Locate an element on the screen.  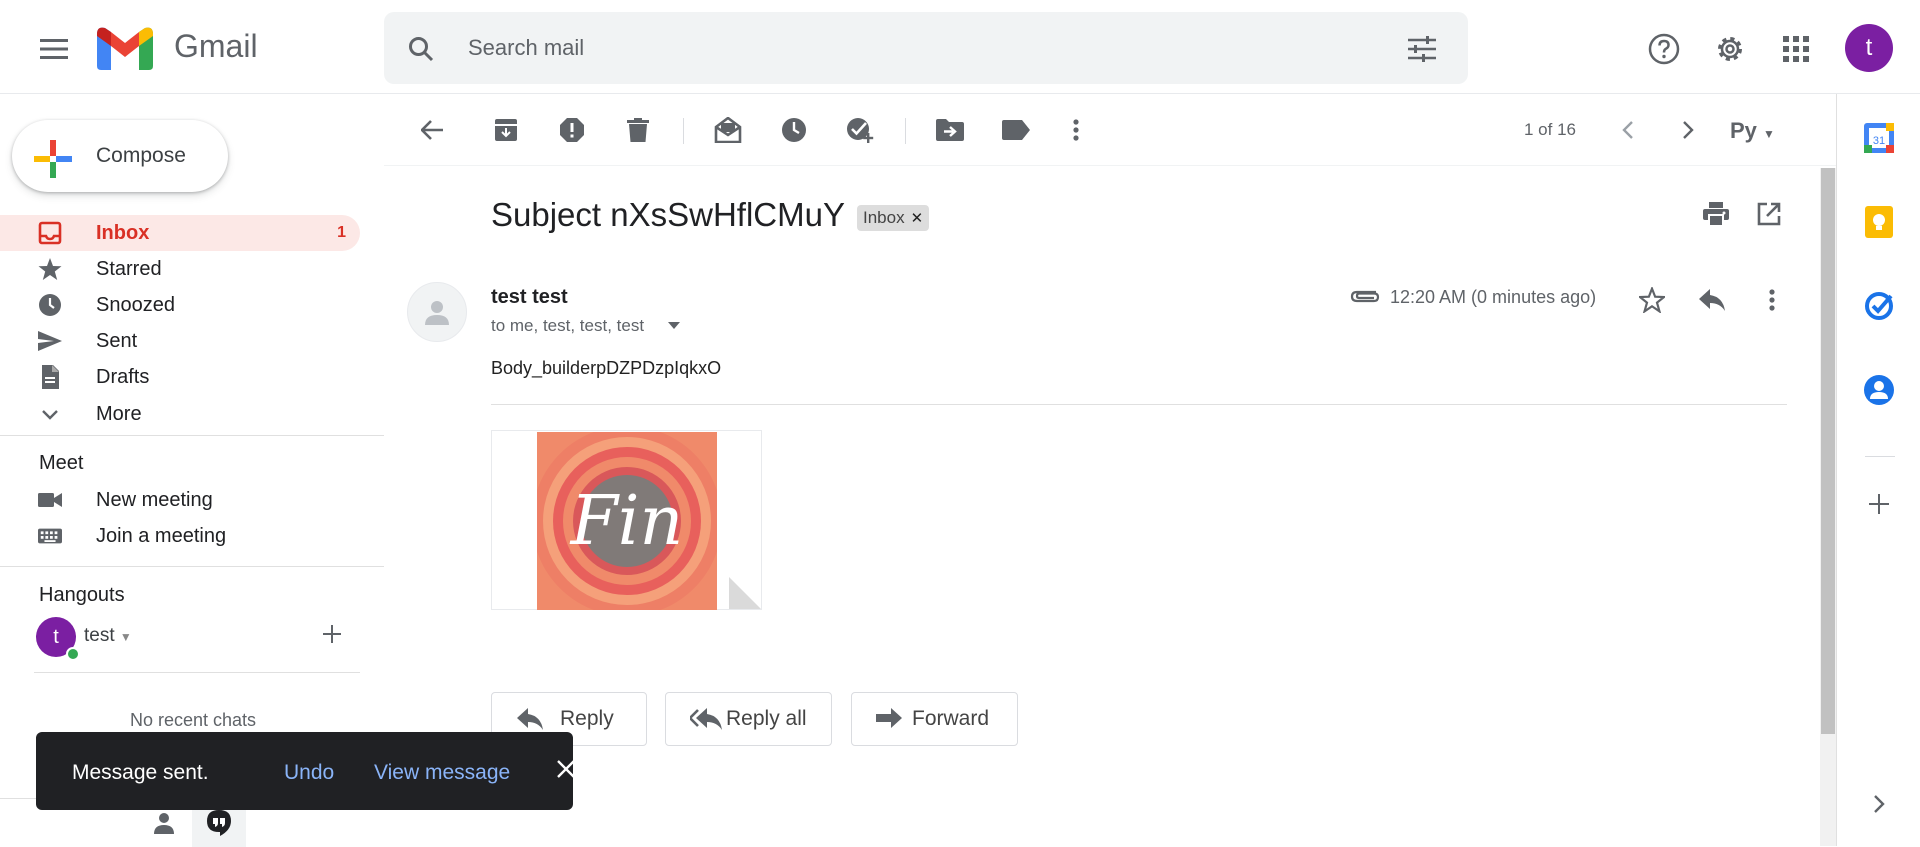
report-spam-button is located at coordinates (572, 130).